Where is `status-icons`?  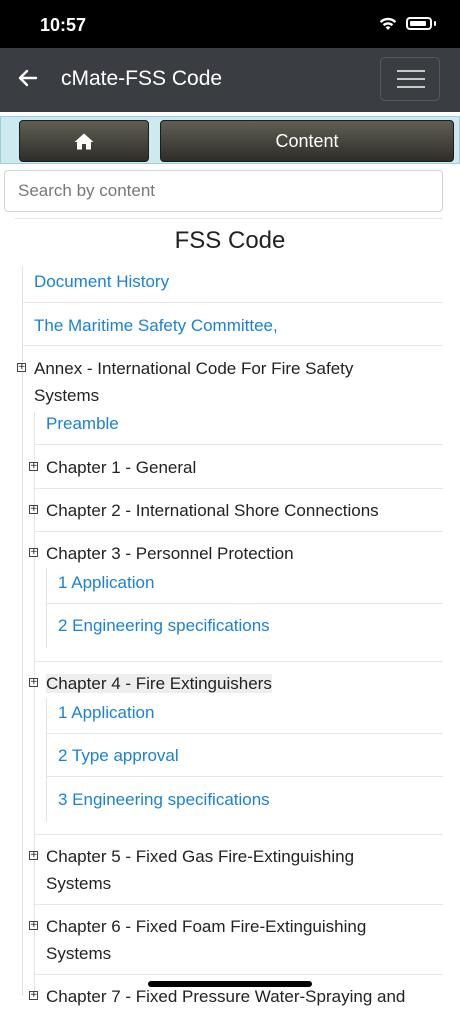 status-icons is located at coordinates (407, 23).